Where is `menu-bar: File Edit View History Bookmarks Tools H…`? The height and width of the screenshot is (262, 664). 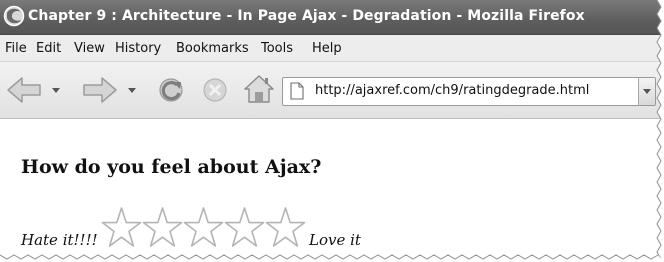 menu-bar: File Edit View History Bookmarks Tools H… is located at coordinates (332, 48).